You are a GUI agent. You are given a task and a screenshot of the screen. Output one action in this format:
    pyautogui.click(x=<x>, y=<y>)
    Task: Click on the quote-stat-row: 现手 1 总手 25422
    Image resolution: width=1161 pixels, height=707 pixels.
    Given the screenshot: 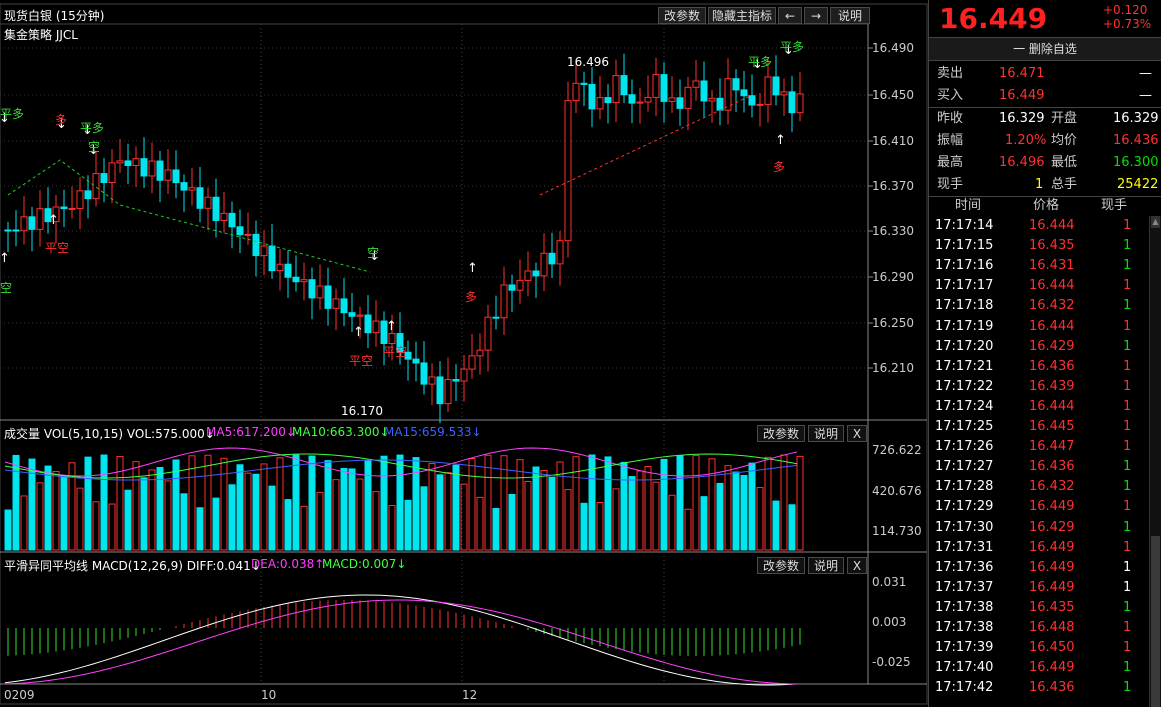 What is the action you would take?
    pyautogui.click(x=1045, y=185)
    